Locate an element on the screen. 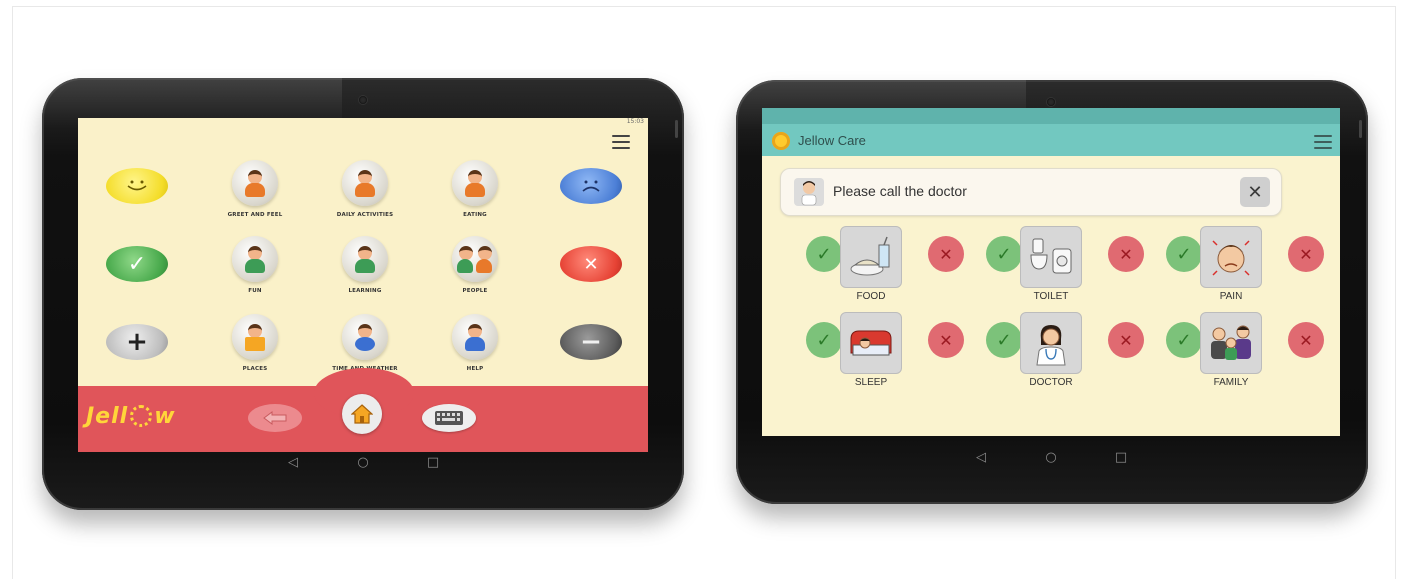  bottom-action-bar: Jell w is located at coordinates (363, 410).